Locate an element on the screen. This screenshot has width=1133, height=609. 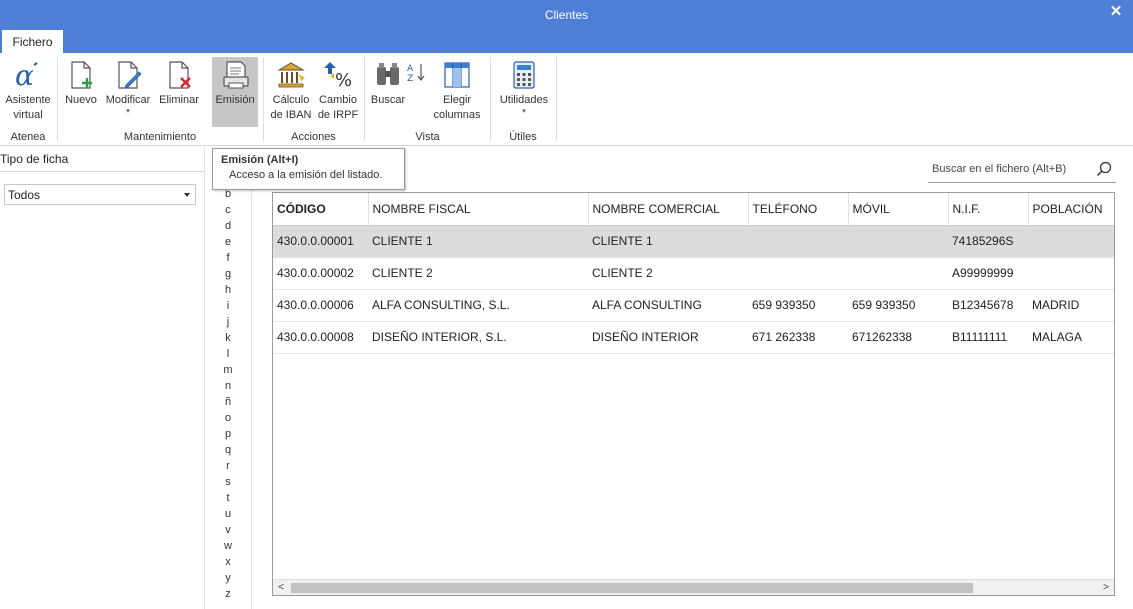
search-placeholder: Buscar en el fichero (Alt+B) is located at coordinates (999, 169).